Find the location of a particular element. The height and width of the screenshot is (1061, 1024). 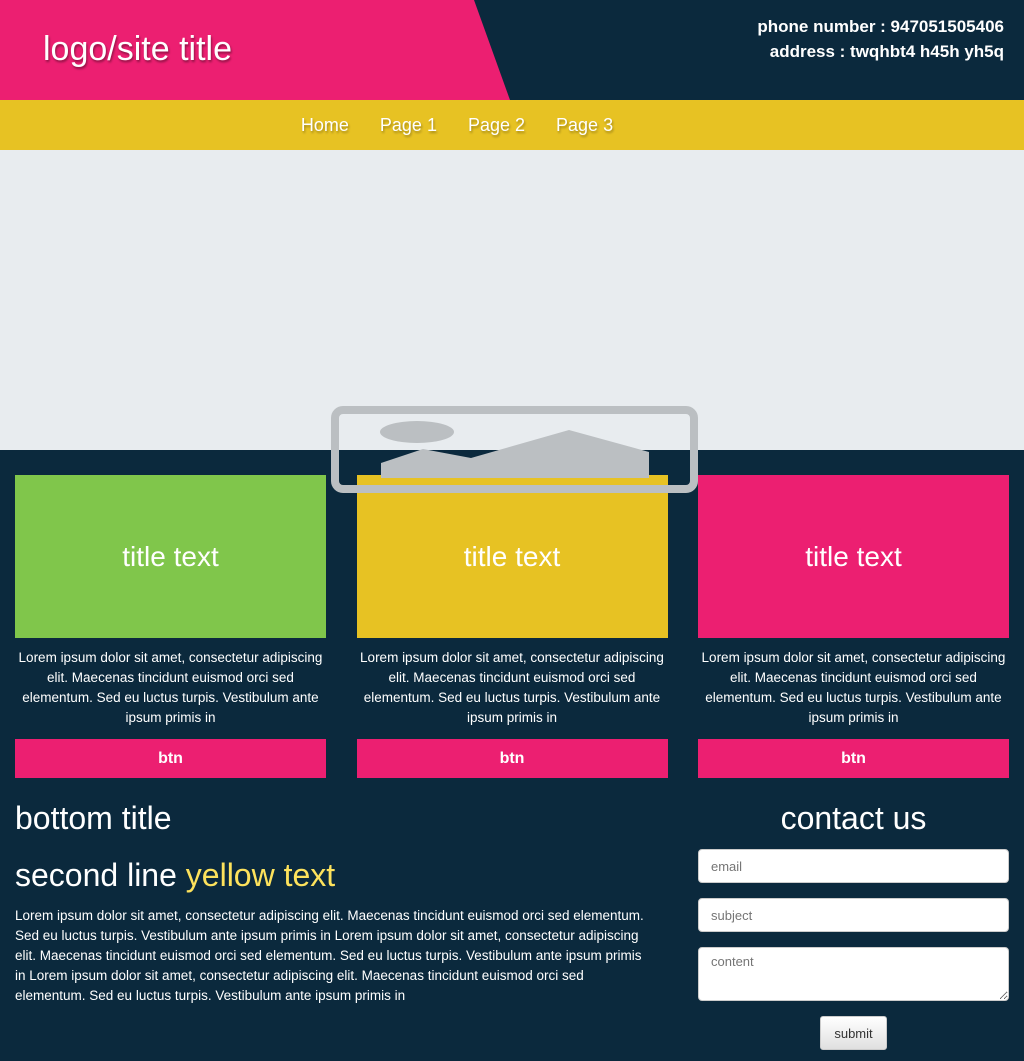

bottom-subtitle: second line yellow text is located at coordinates (330, 875).